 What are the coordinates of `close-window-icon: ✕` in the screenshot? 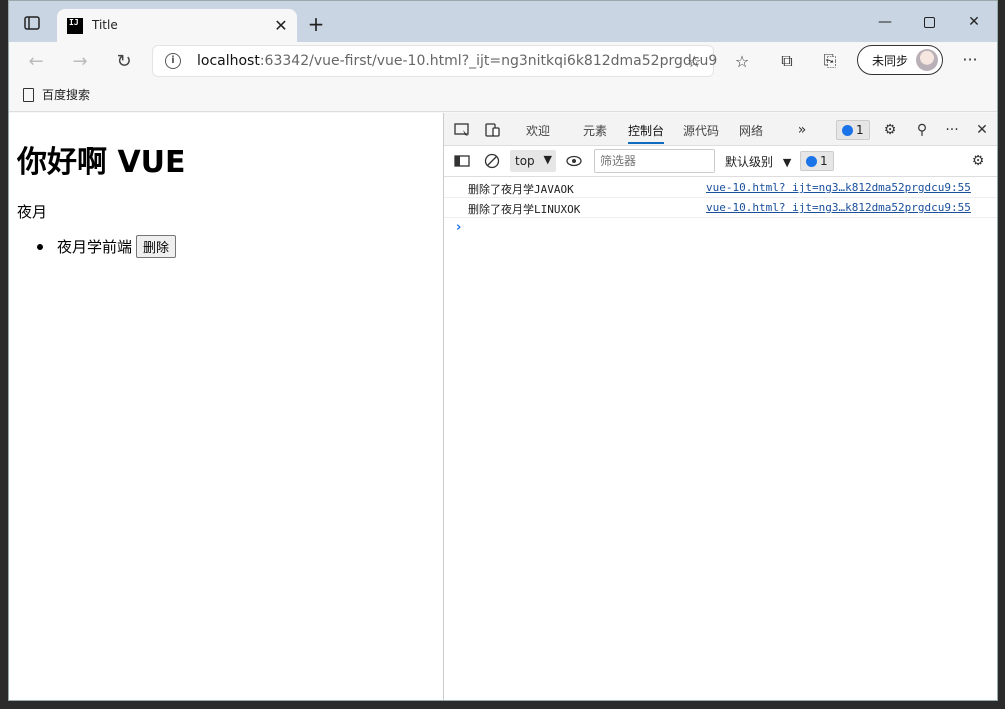 It's located at (974, 22).